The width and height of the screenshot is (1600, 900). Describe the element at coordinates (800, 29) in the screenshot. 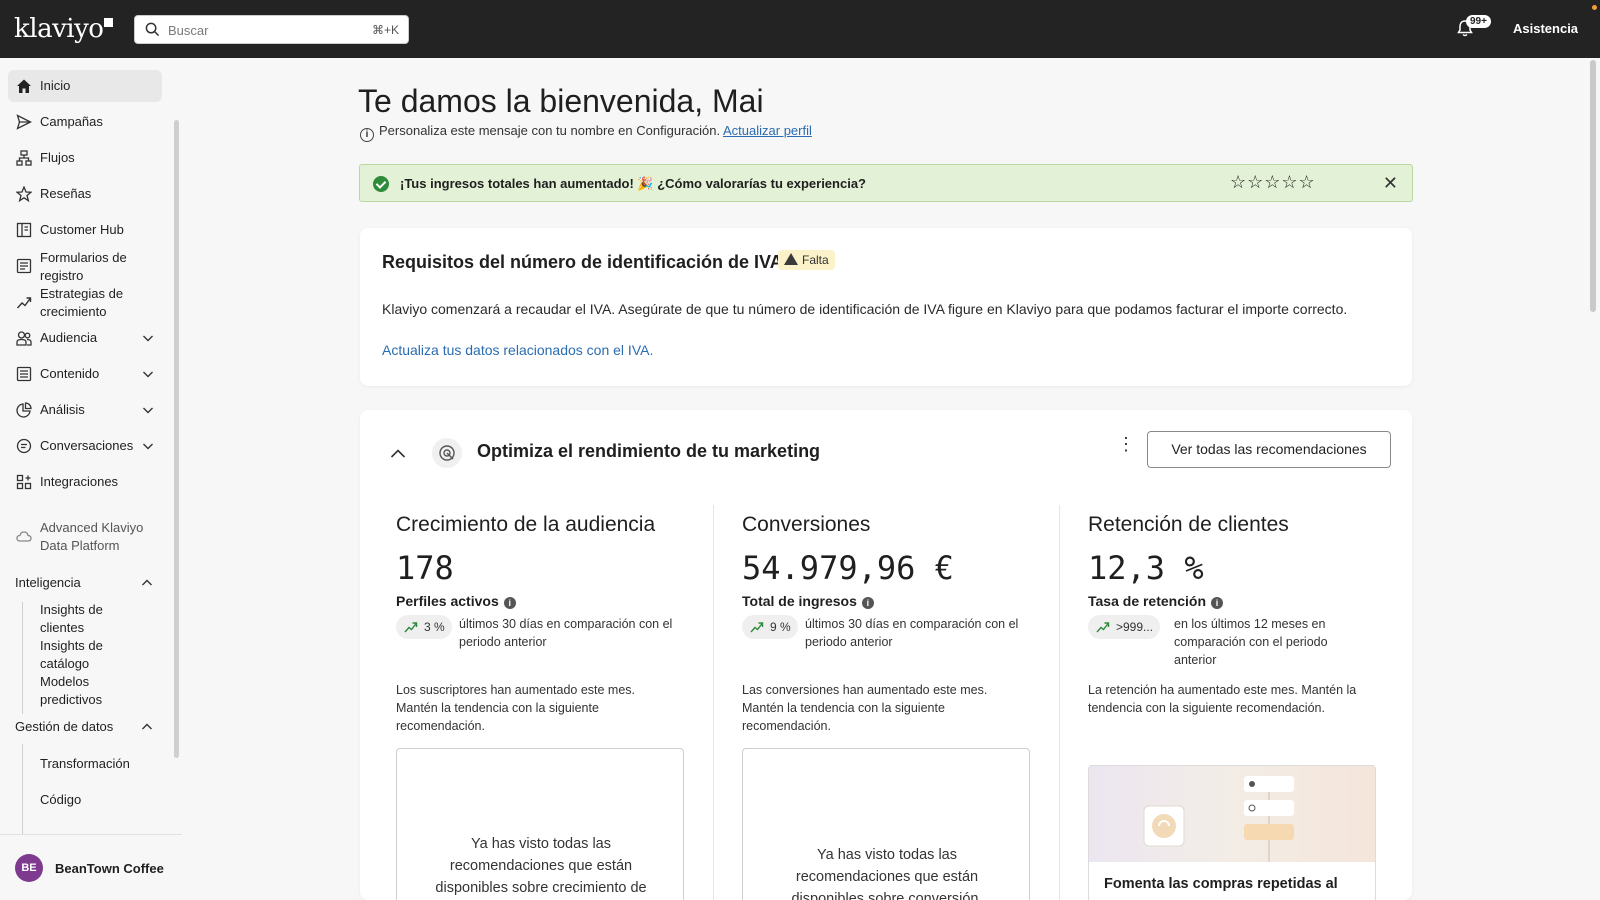

I see `top-bar: klaviyo Buscar ⌘+K 99+ Asistencia` at that location.